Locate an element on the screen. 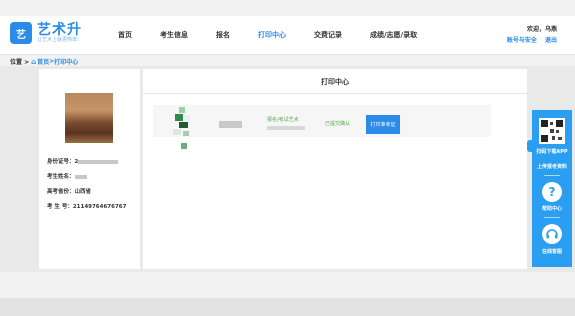  help-icon: ? is located at coordinates (552, 192).